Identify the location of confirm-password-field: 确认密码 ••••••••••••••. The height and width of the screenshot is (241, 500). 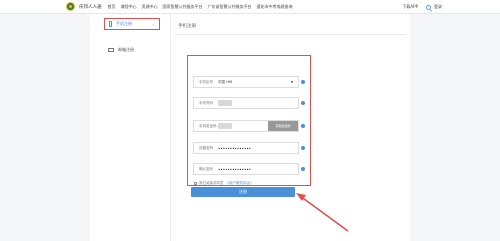
(246, 169).